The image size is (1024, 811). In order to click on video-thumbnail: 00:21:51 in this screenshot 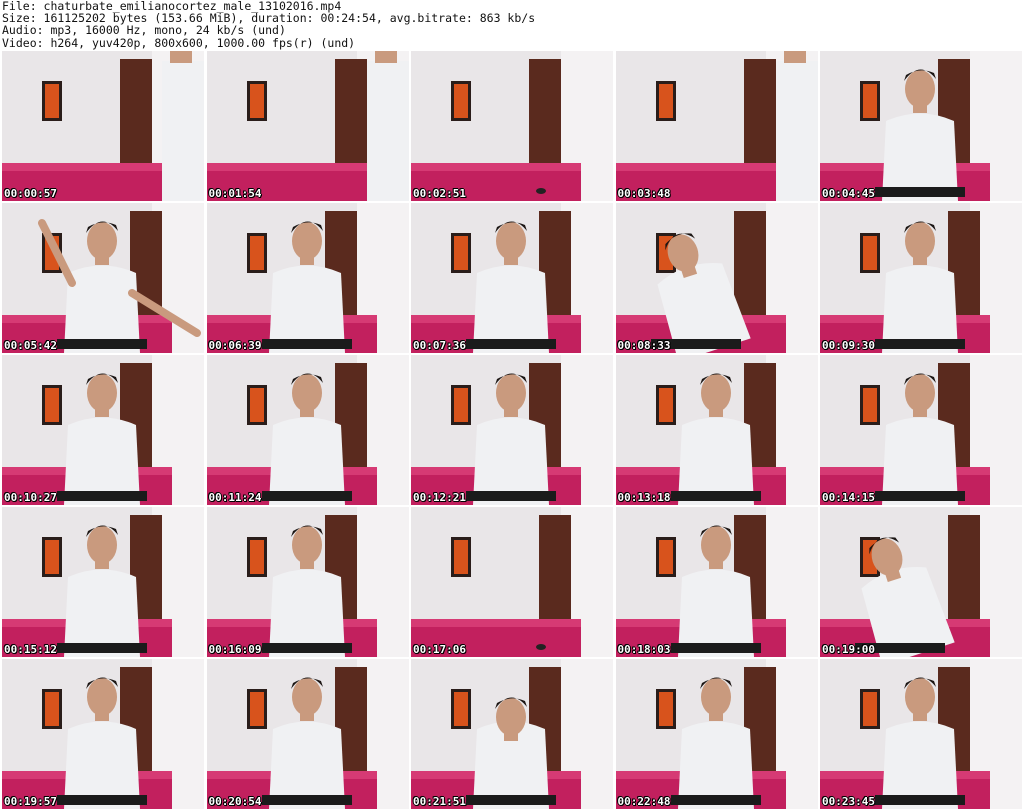, I will do `click(512, 734)`.